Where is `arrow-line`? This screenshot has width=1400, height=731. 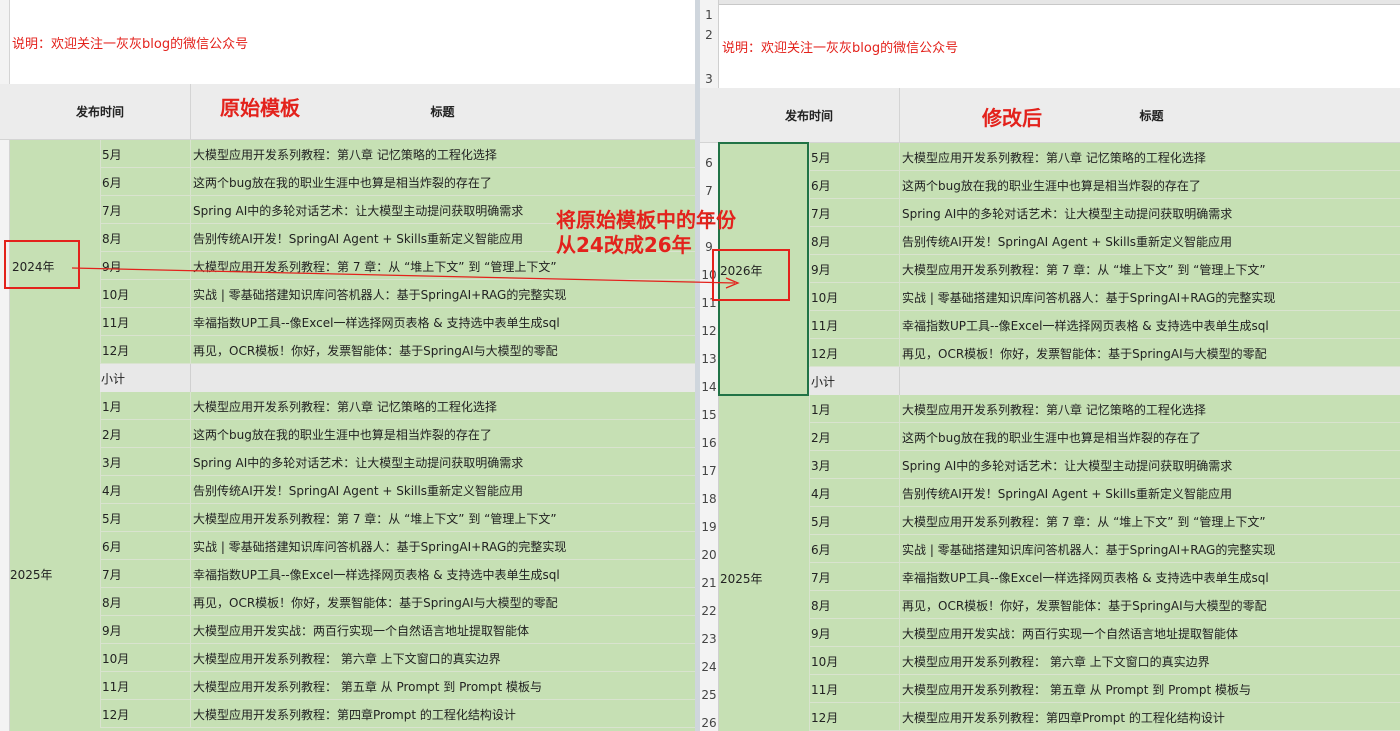 arrow-line is located at coordinates (403, 275).